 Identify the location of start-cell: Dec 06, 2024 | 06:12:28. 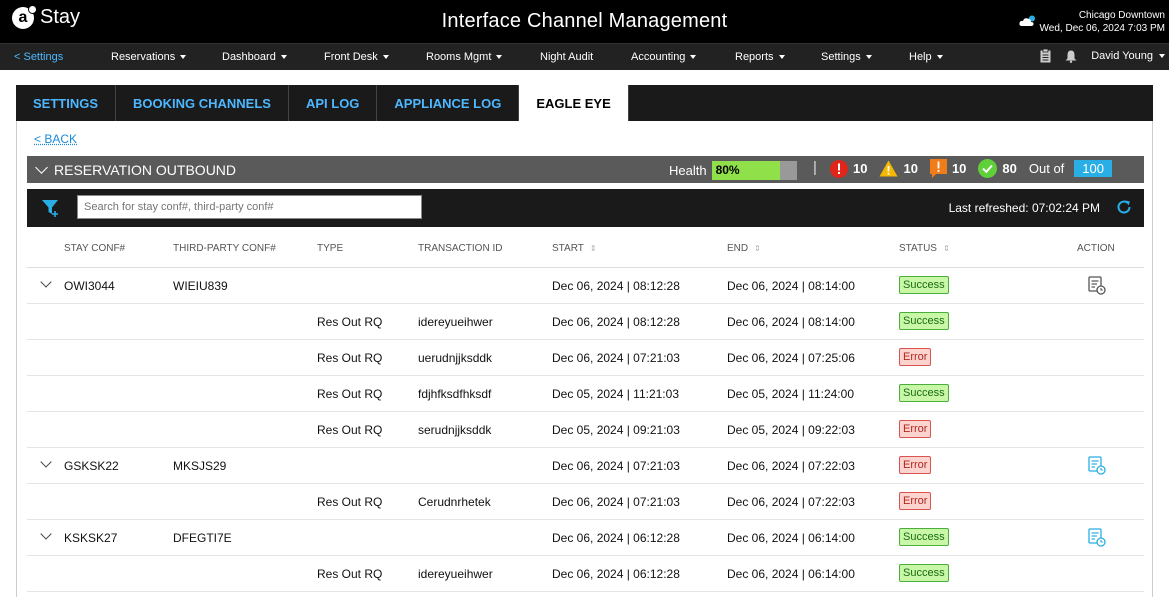
(616, 574).